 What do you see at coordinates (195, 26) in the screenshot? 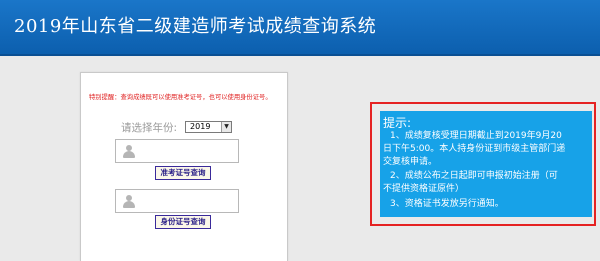
I see `page-title: 2019年山东省二级建造师考试成绩查询系统` at bounding box center [195, 26].